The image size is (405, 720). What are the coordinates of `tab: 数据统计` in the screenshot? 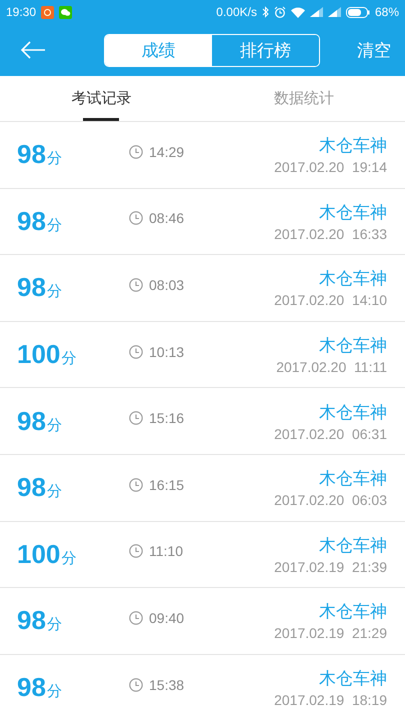 It's located at (303, 98).